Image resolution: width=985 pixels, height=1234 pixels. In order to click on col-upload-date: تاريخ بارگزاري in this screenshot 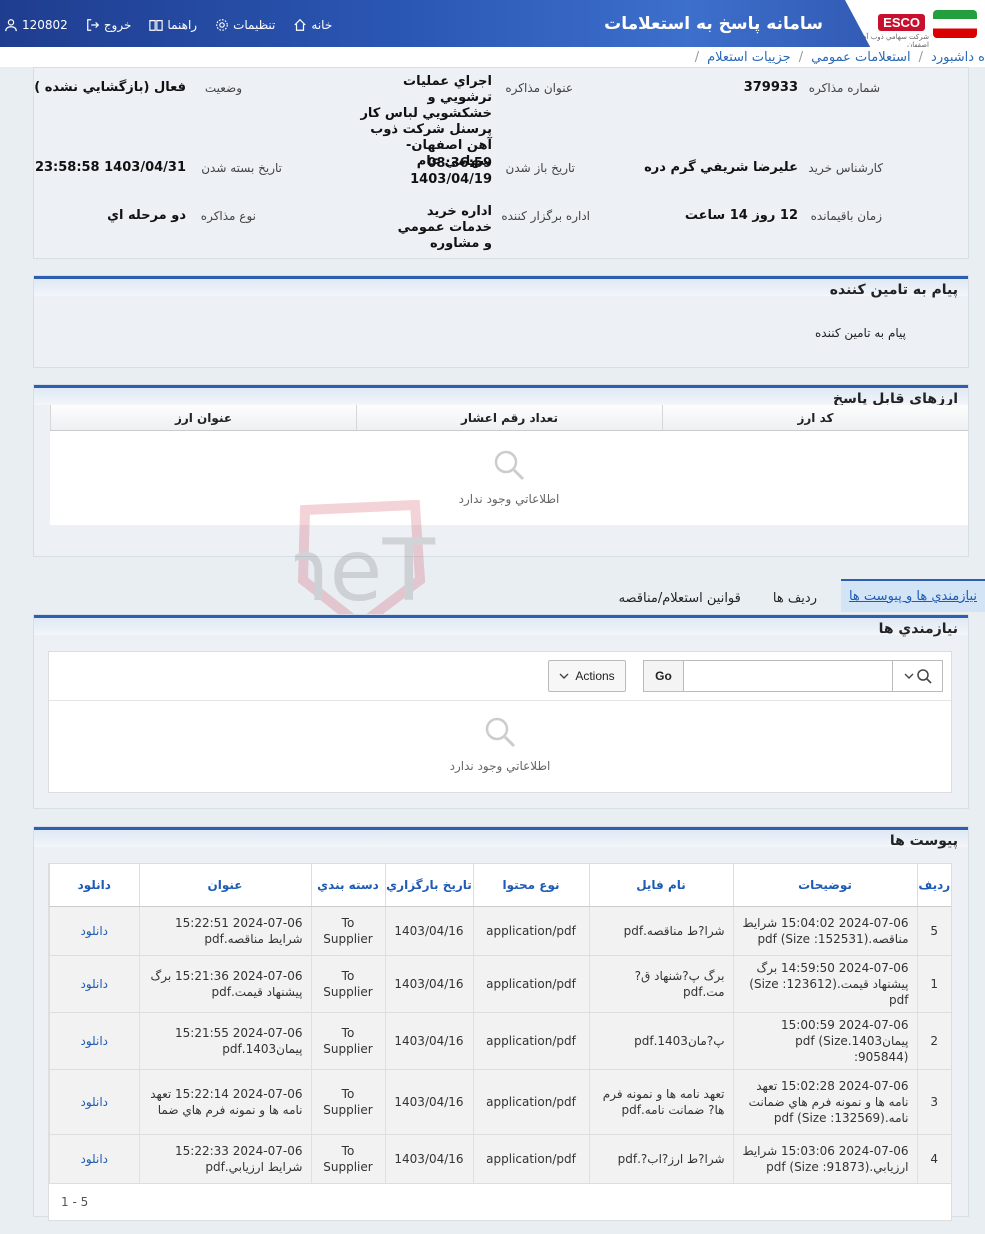, I will do `click(428, 885)`.